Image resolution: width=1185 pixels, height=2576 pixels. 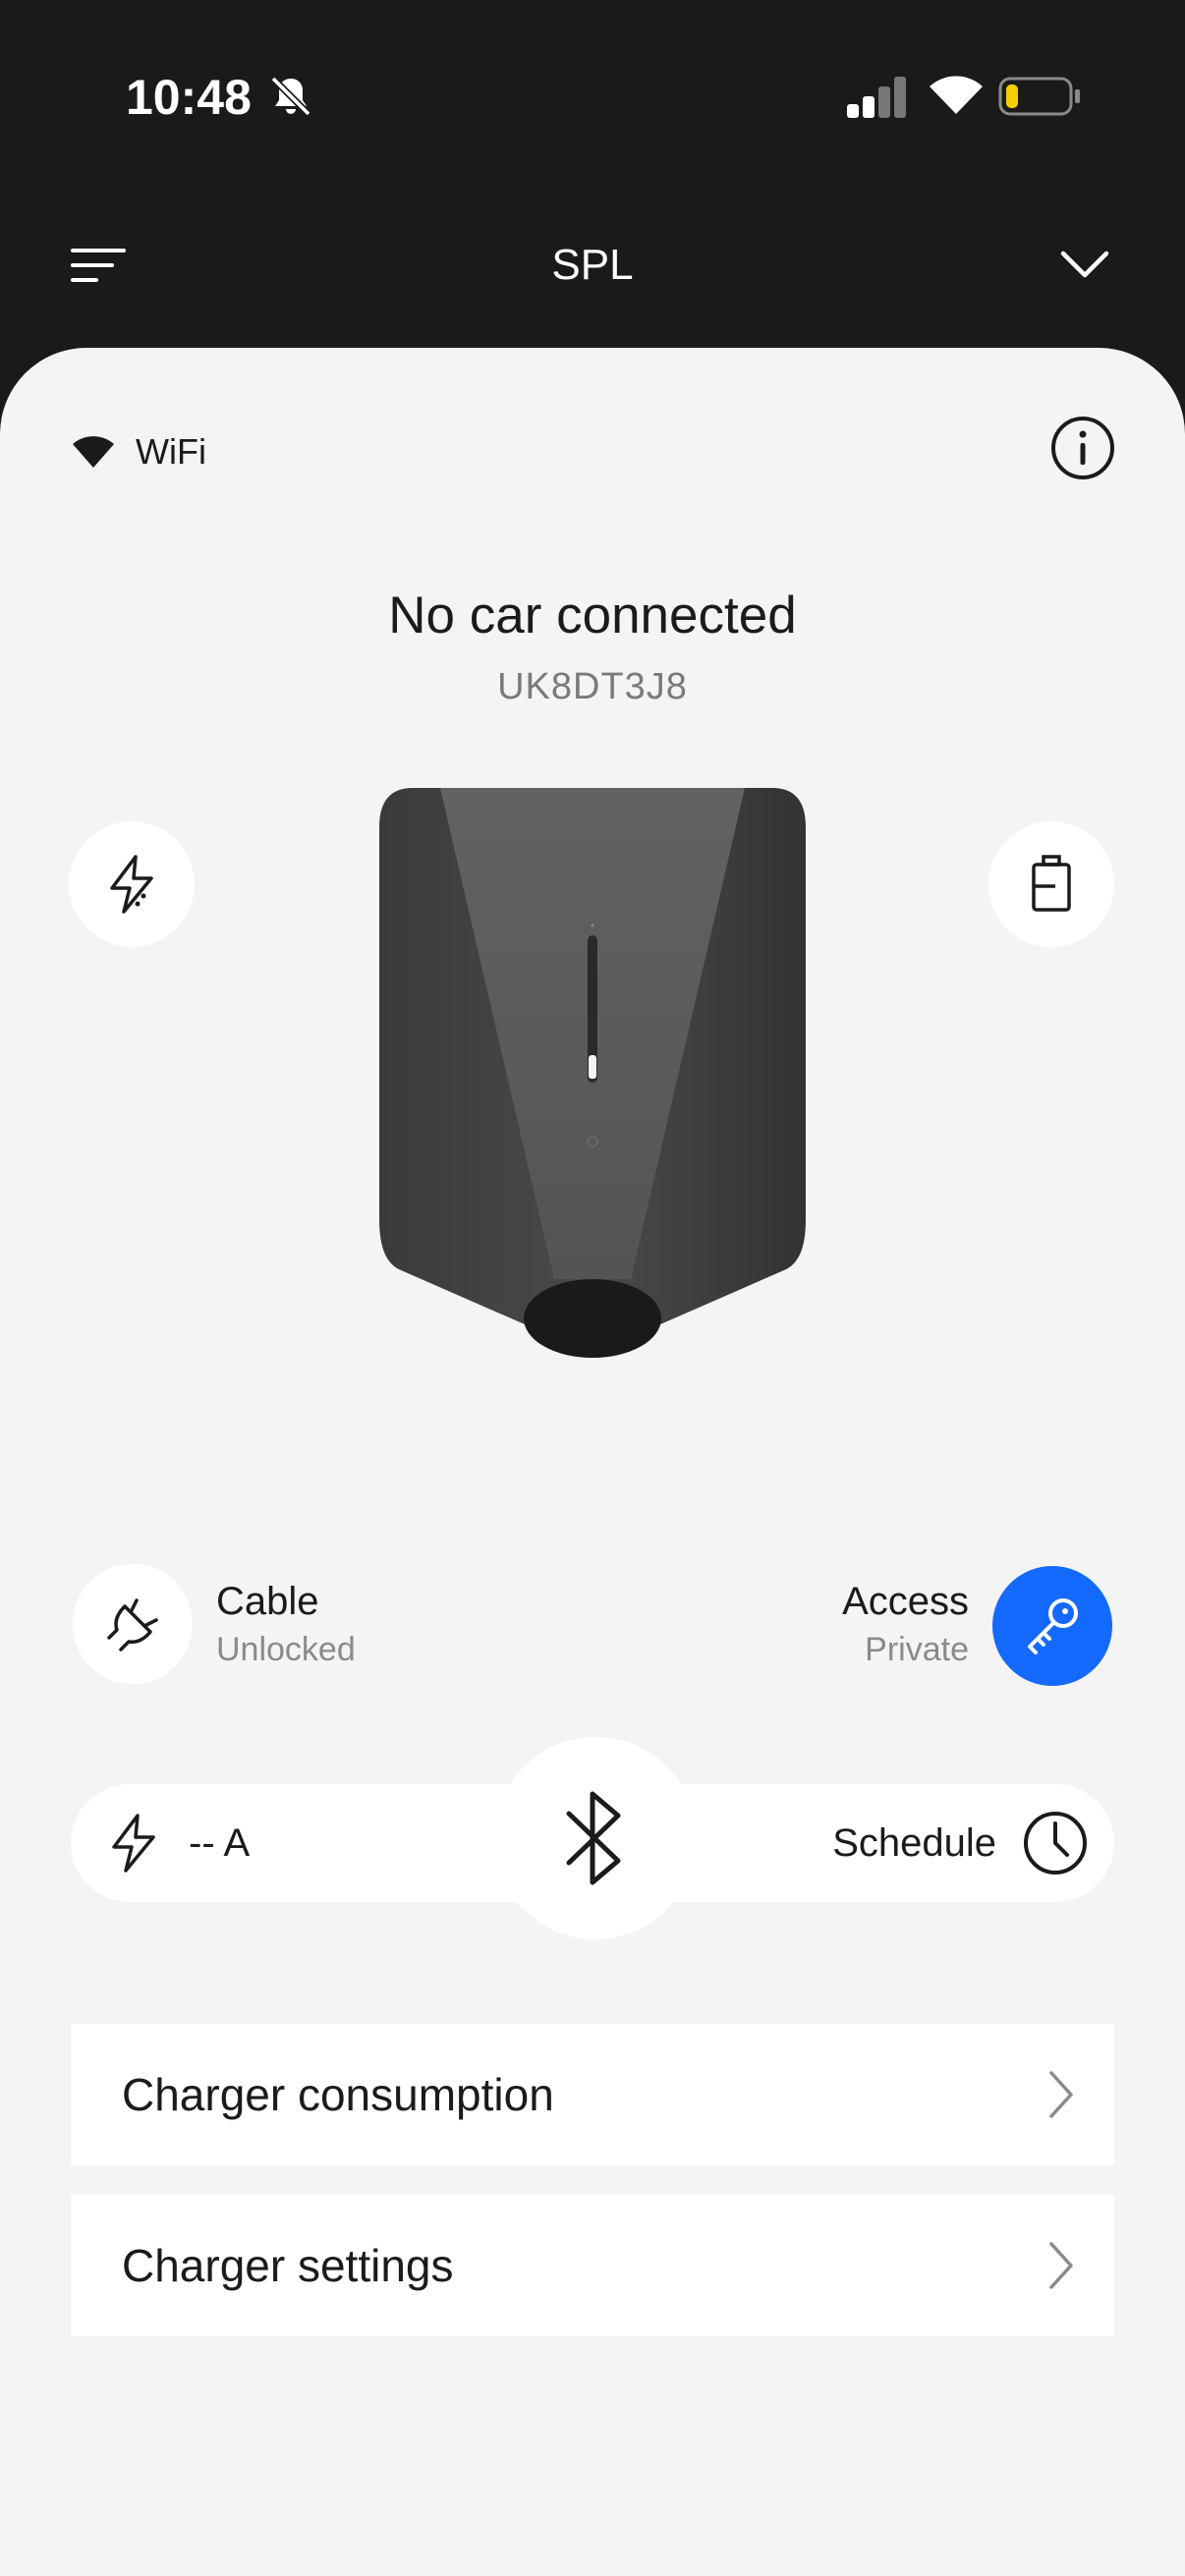 I want to click on charger-serial: UK8DT3J8, so click(x=592, y=686).